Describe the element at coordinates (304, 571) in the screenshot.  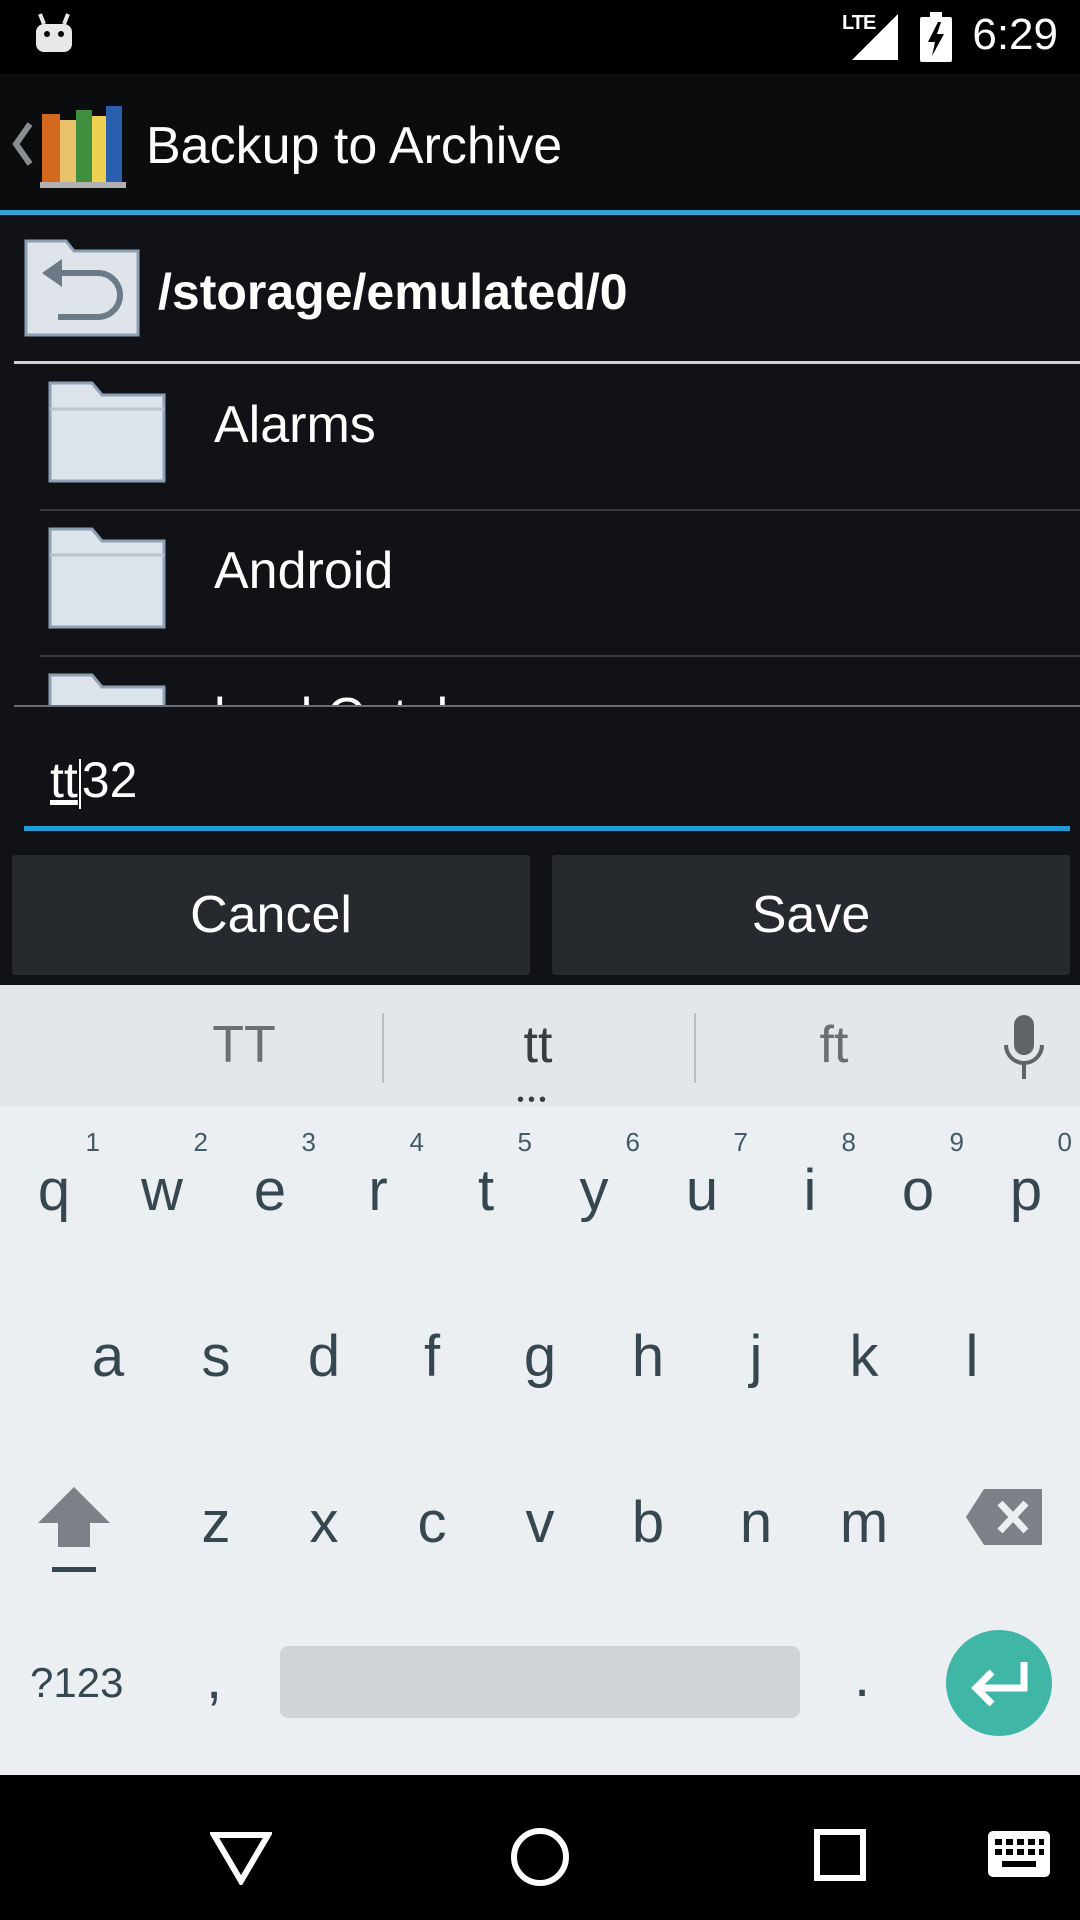
I see `folder-name: Android` at that location.